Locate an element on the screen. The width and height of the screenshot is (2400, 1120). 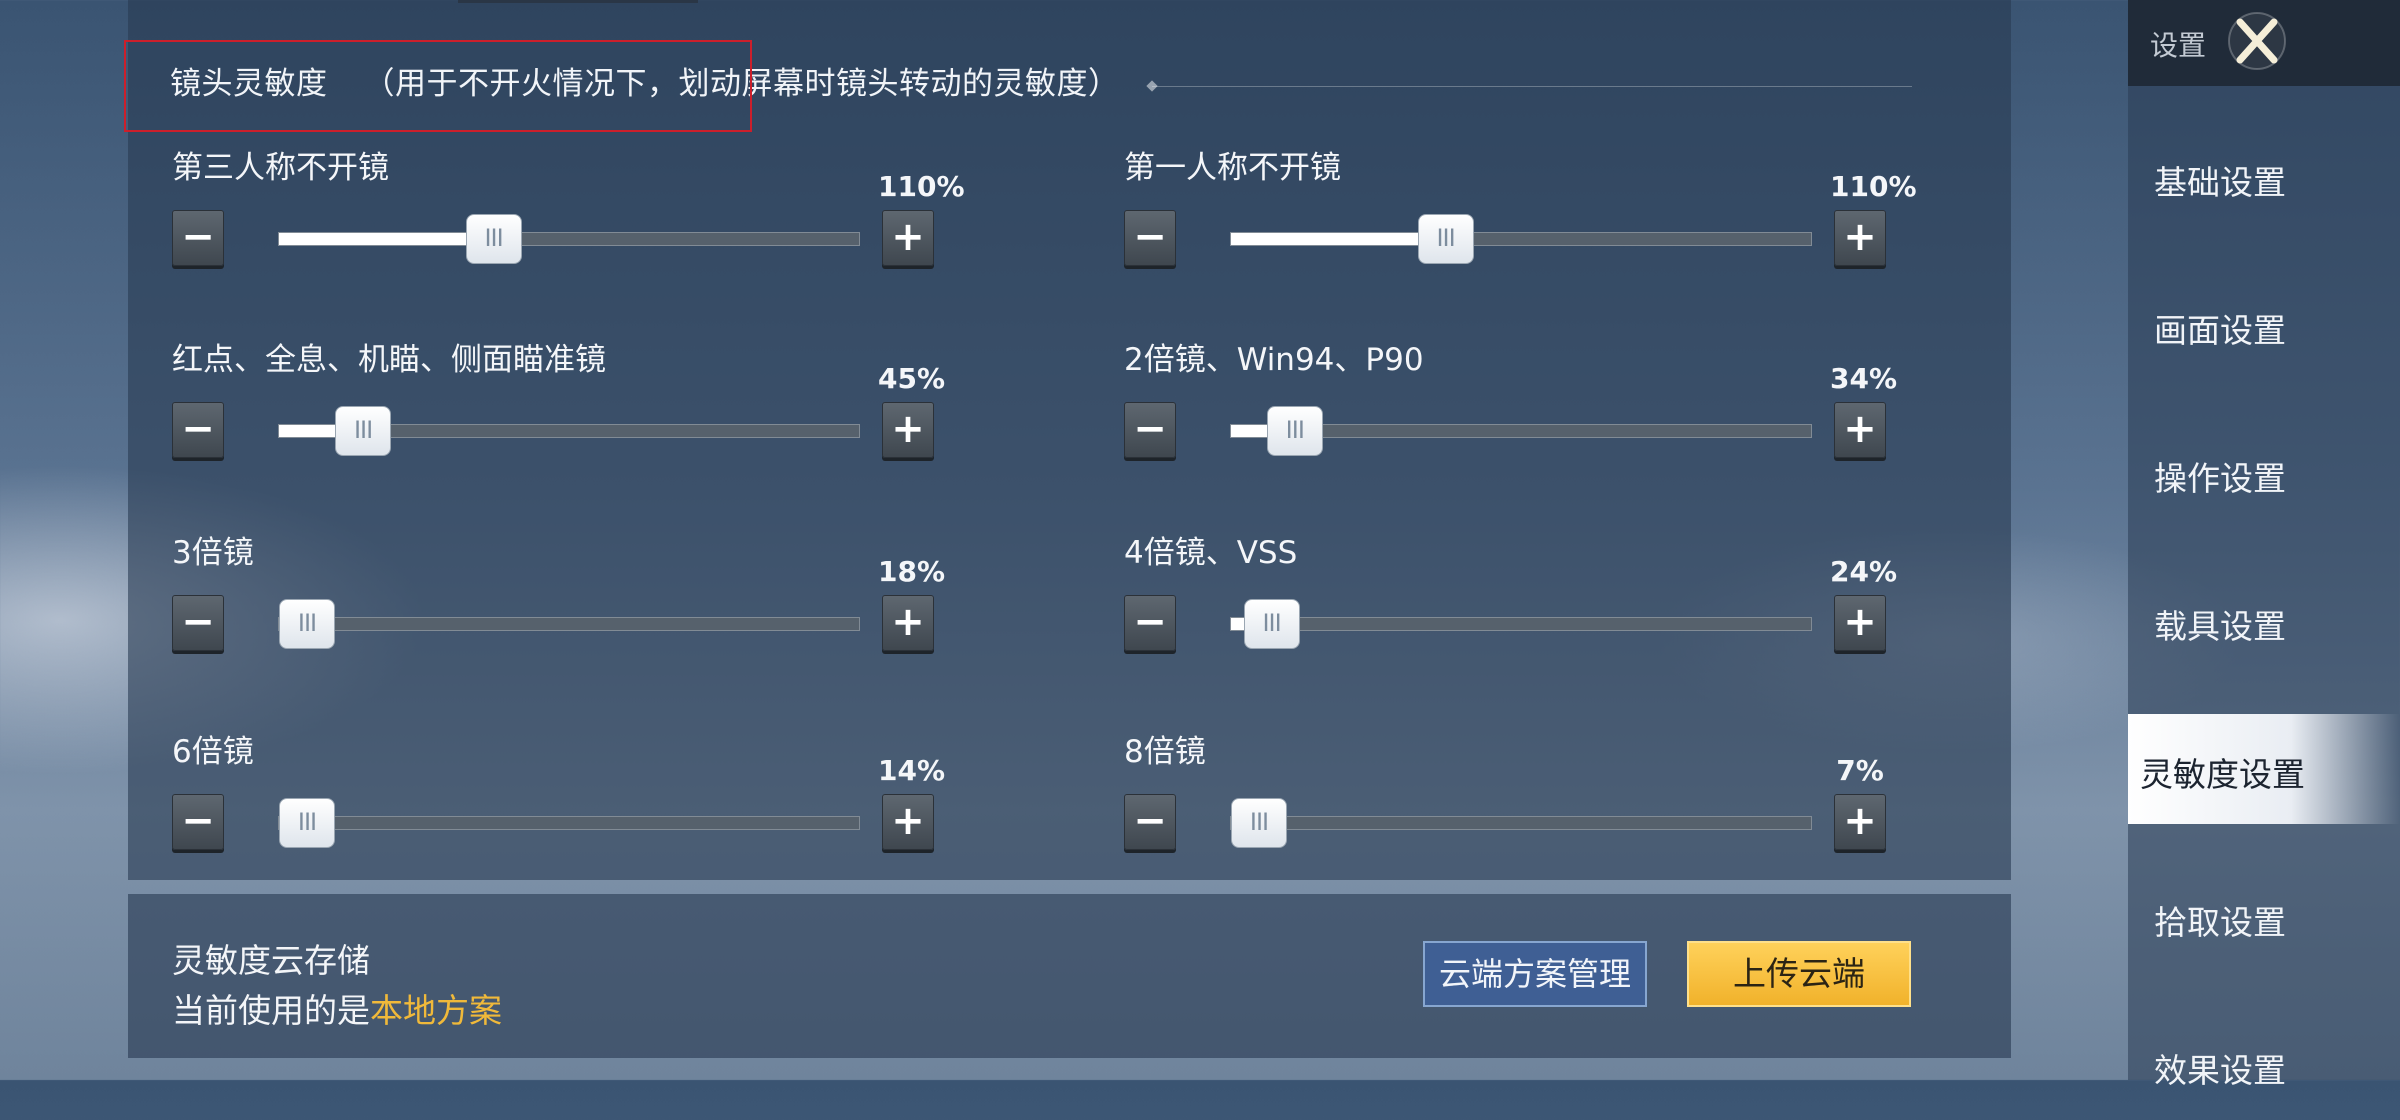
setting-label: 第三人称不开镜 is located at coordinates (280, 168).